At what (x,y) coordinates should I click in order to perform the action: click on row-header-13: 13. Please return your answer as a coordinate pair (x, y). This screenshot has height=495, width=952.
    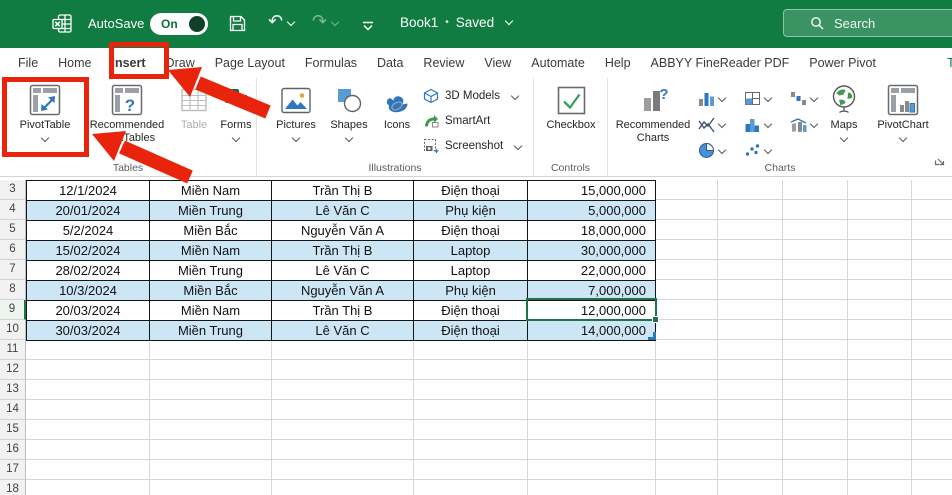
    Looking at the image, I should click on (13, 390).